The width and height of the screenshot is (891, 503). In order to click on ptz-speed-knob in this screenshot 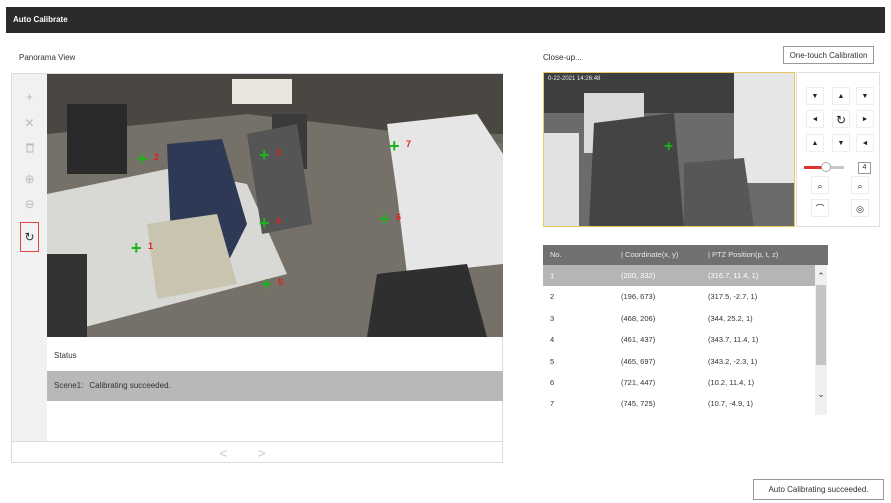, I will do `click(826, 167)`.